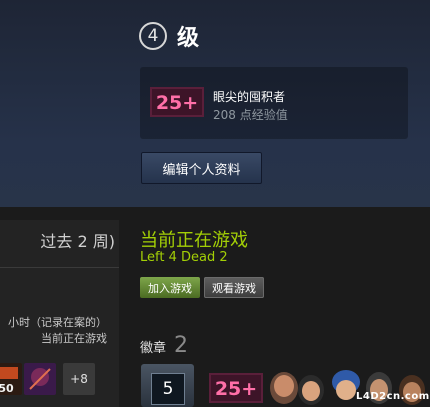  What do you see at coordinates (153, 36) in the screenshot?
I see `level-number-circle: 4` at bounding box center [153, 36].